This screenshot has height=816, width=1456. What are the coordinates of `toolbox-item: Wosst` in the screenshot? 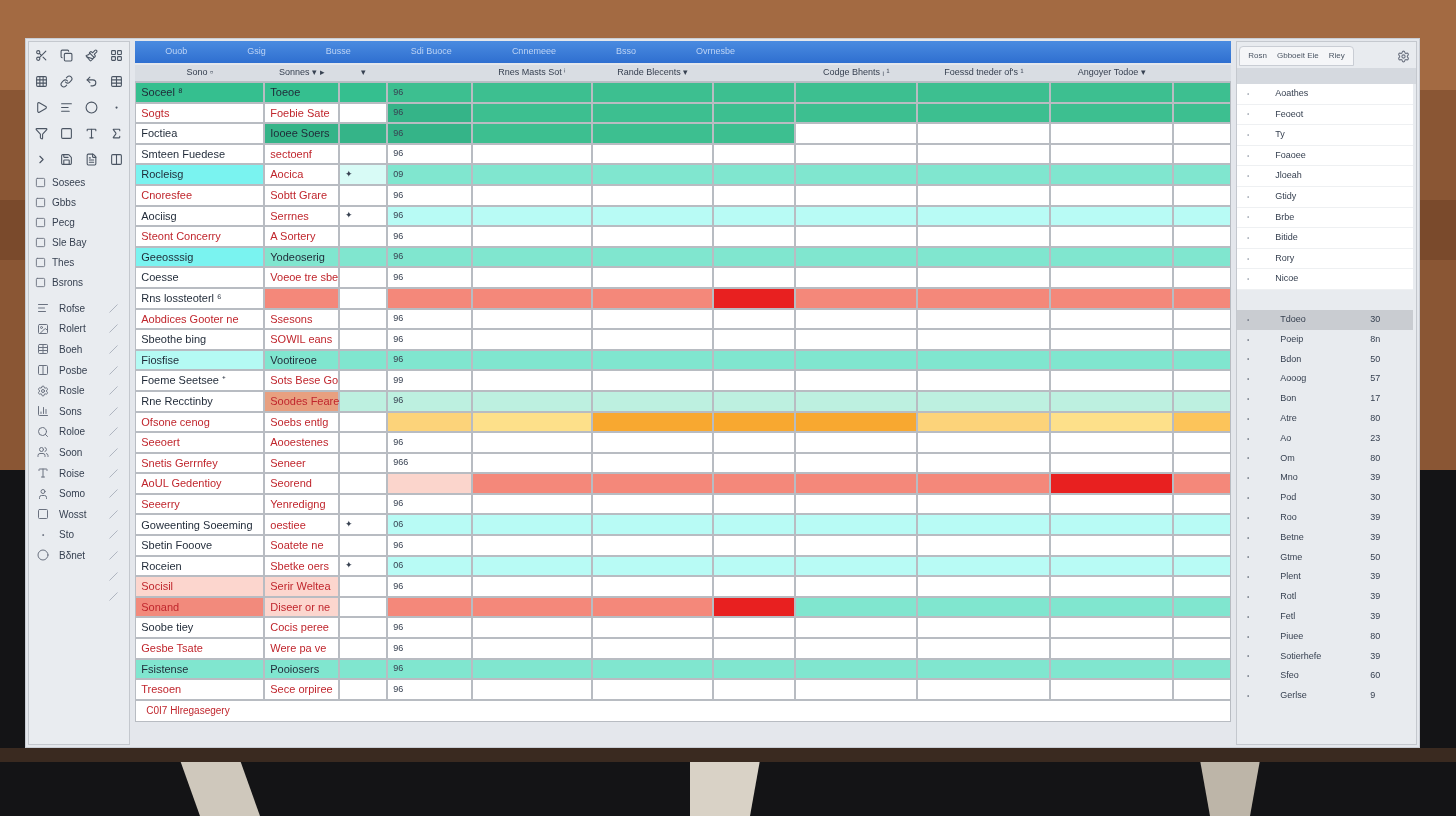 It's located at (79, 514).